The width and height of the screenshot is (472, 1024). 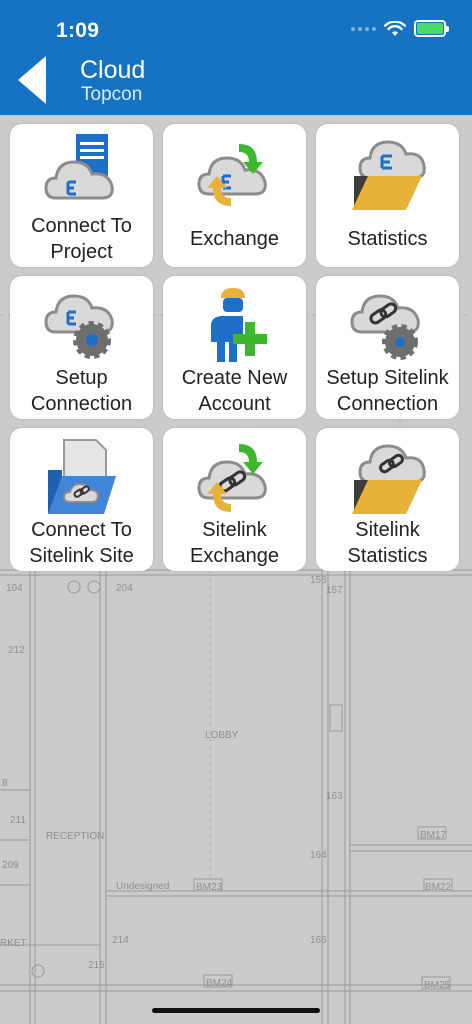 I want to click on sitelink-statistics-button: Sitelink Statistics, so click(x=387, y=499).